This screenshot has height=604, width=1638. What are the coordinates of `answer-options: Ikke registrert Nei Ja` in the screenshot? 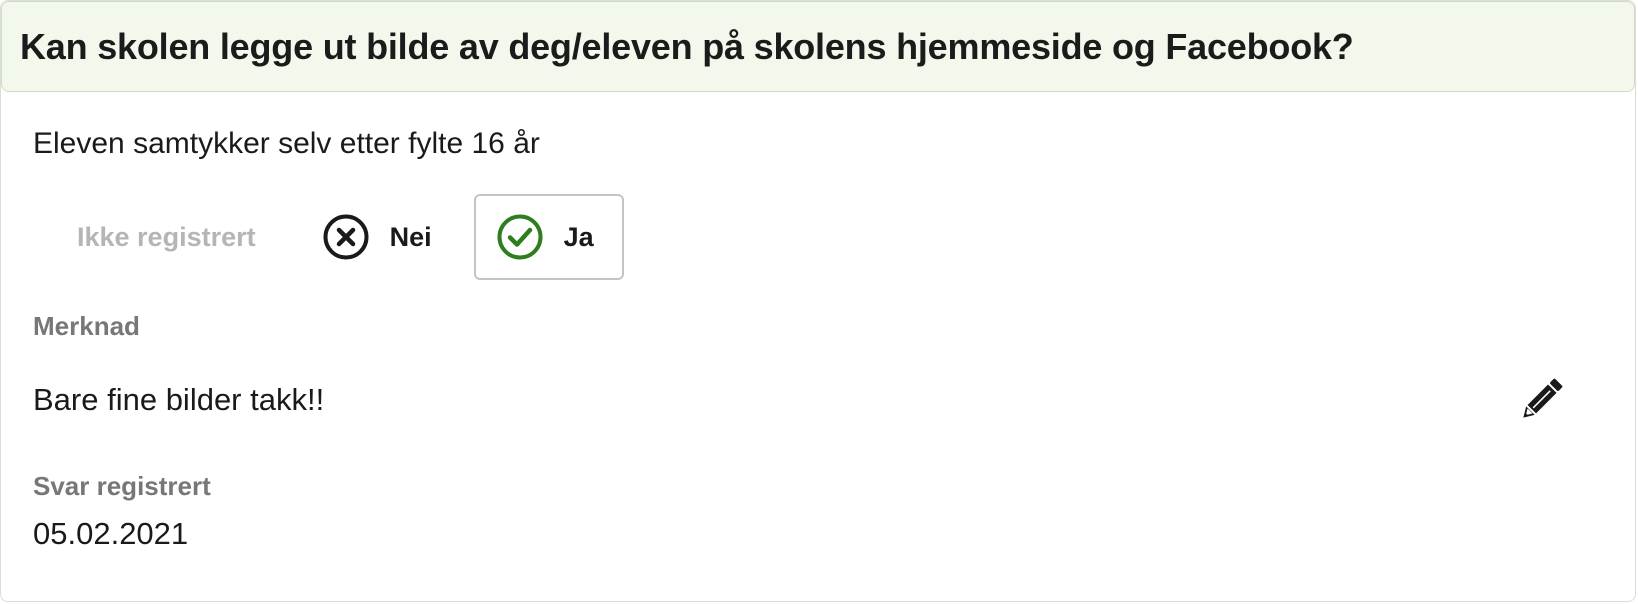 It's located at (818, 237).